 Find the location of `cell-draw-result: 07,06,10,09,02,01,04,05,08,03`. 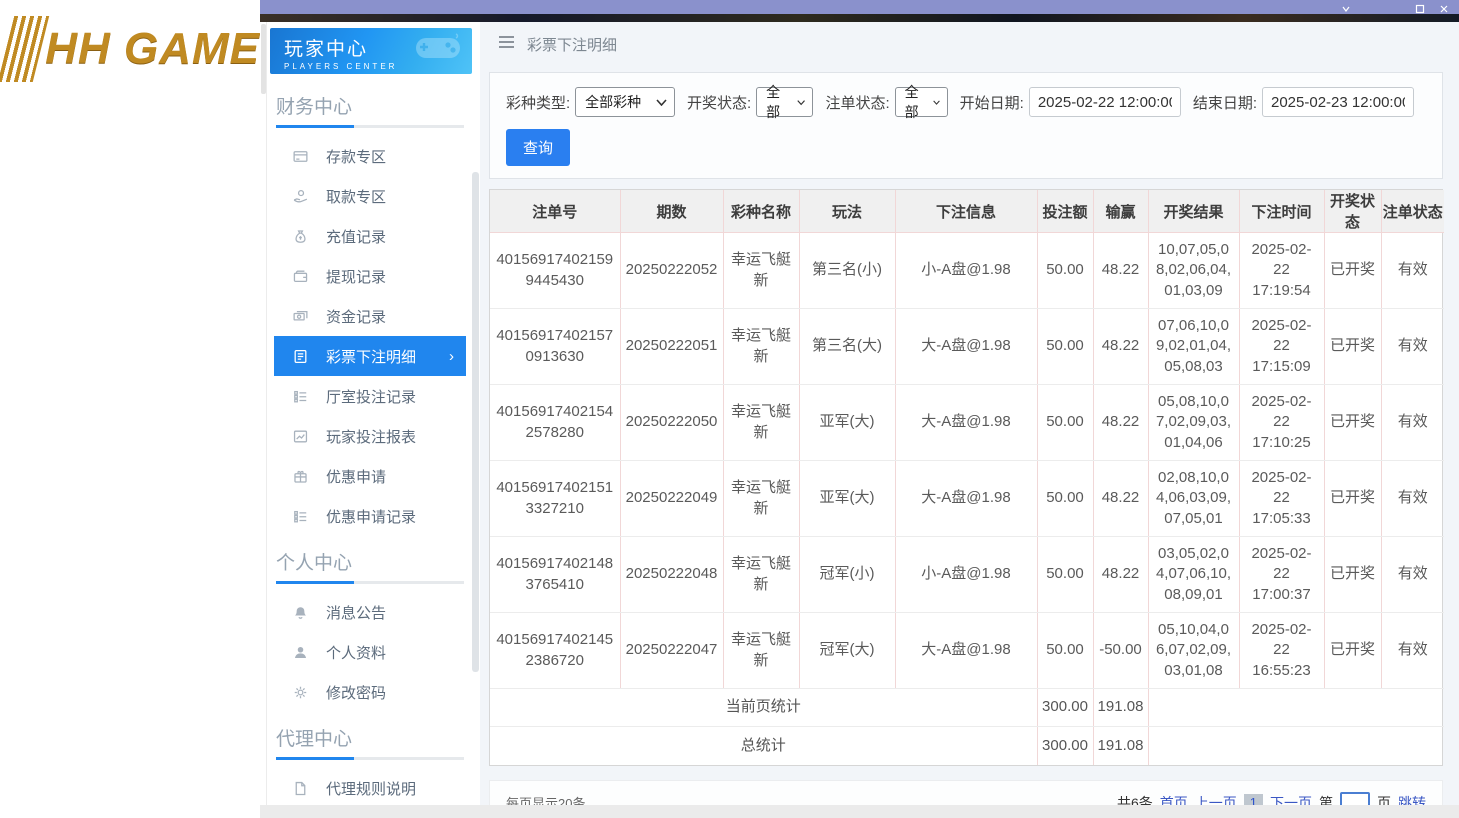

cell-draw-result: 07,06,10,09,02,01,04,05,08,03 is located at coordinates (1194, 346).